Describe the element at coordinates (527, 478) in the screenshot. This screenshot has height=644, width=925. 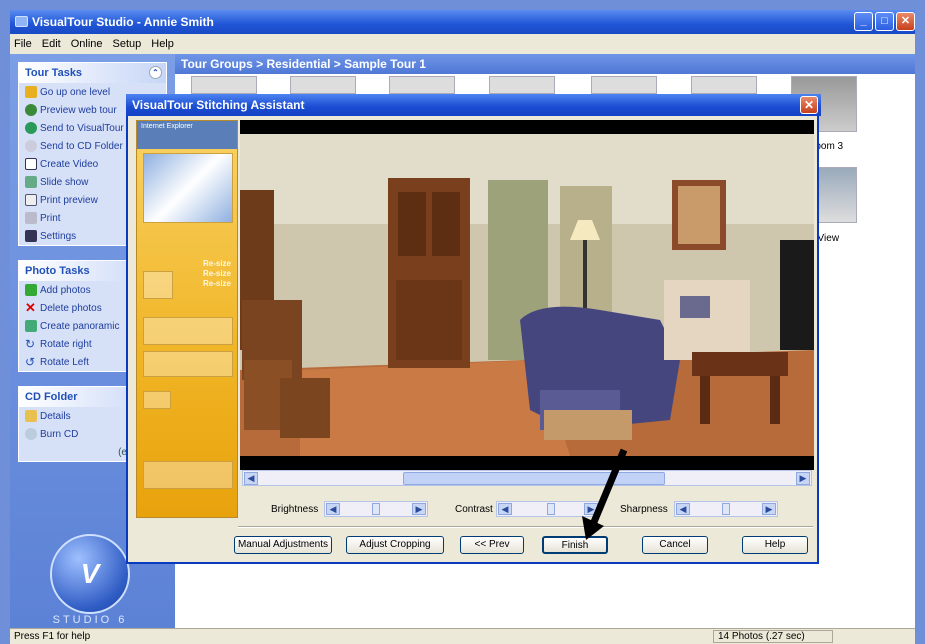
I see `viewer-scrollbar: ◀ ▶` at that location.